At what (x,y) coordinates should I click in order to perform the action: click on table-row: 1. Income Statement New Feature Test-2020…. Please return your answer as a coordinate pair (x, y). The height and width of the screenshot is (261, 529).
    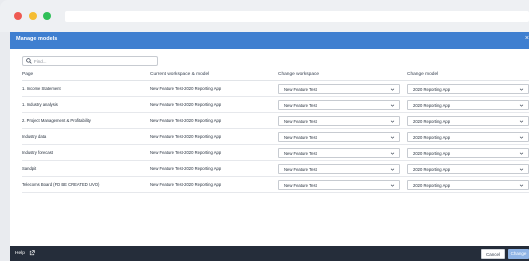
    Looking at the image, I should click on (275, 89).